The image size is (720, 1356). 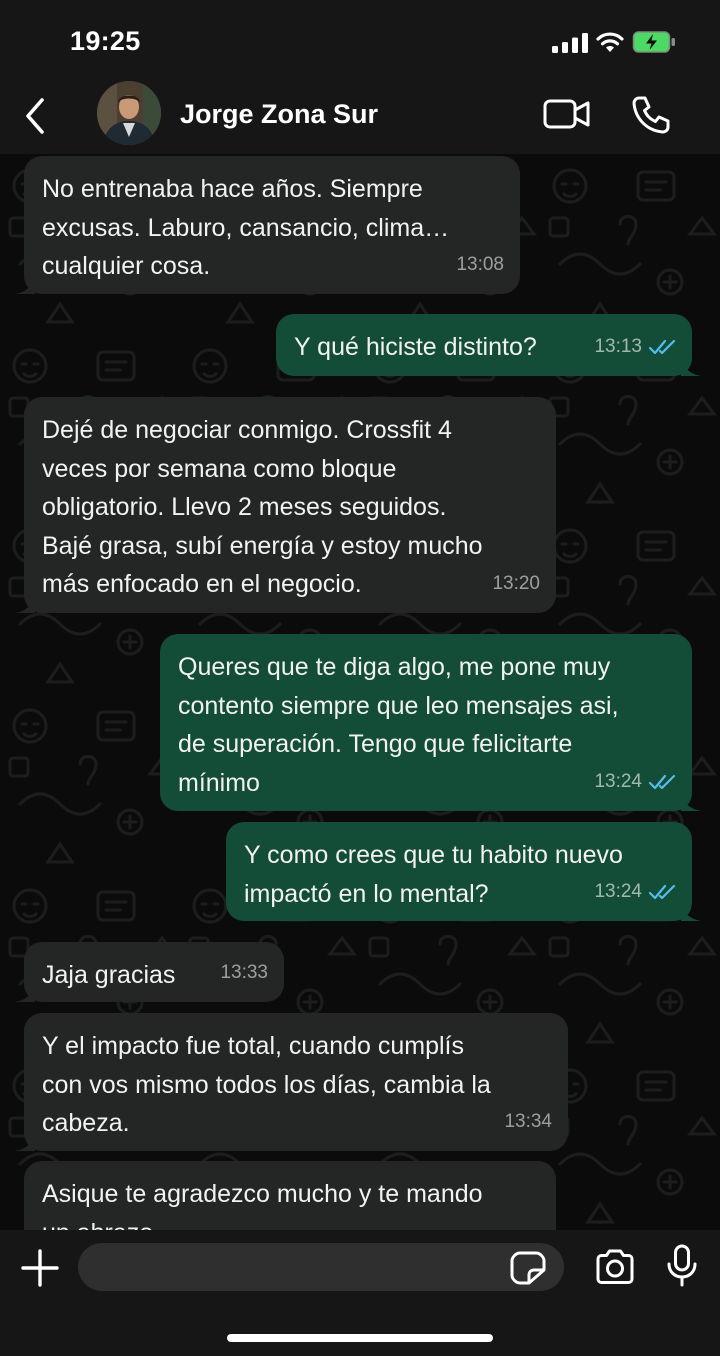 What do you see at coordinates (528, 1268) in the screenshot?
I see `sticker-button` at bounding box center [528, 1268].